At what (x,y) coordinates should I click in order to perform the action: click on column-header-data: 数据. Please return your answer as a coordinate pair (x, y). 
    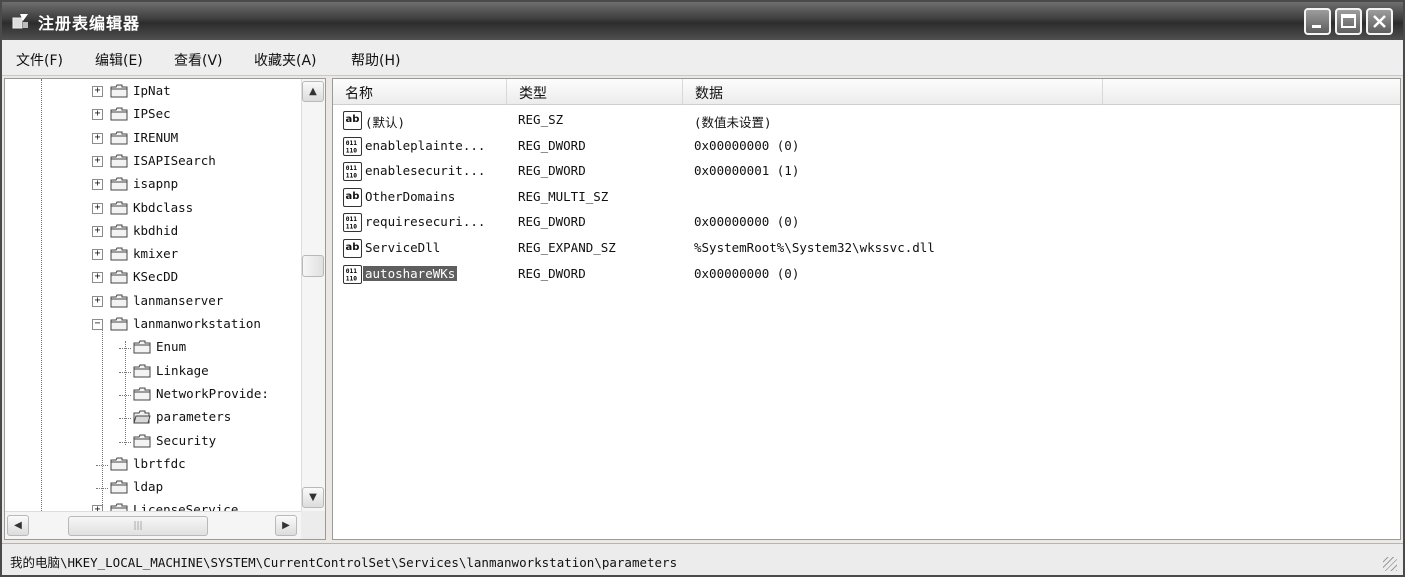
    Looking at the image, I should click on (893, 92).